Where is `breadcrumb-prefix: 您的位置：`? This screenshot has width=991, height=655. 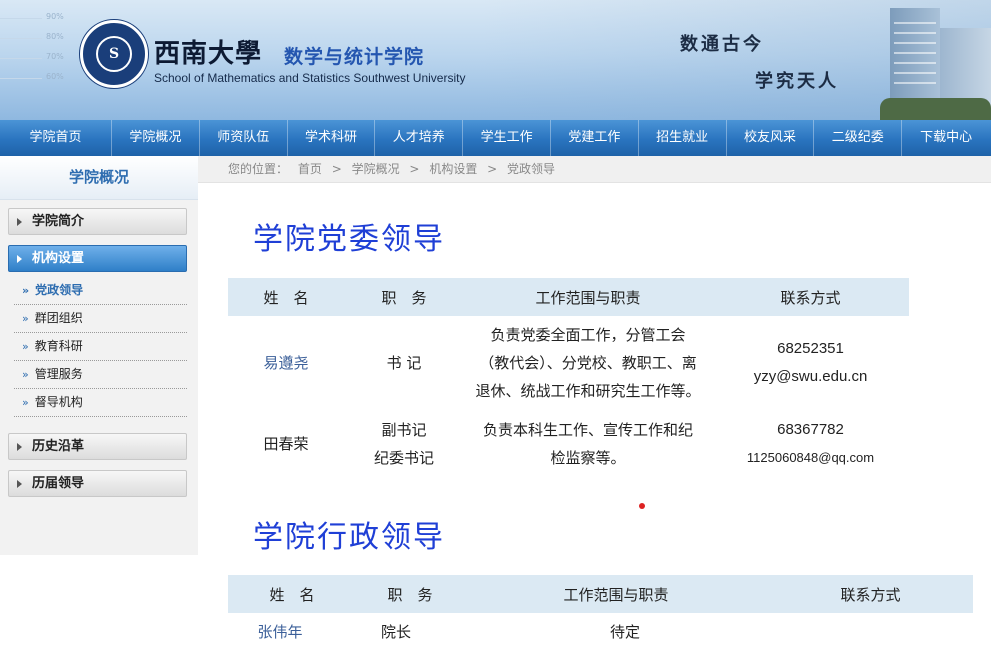 breadcrumb-prefix: 您的位置： is located at coordinates (258, 169).